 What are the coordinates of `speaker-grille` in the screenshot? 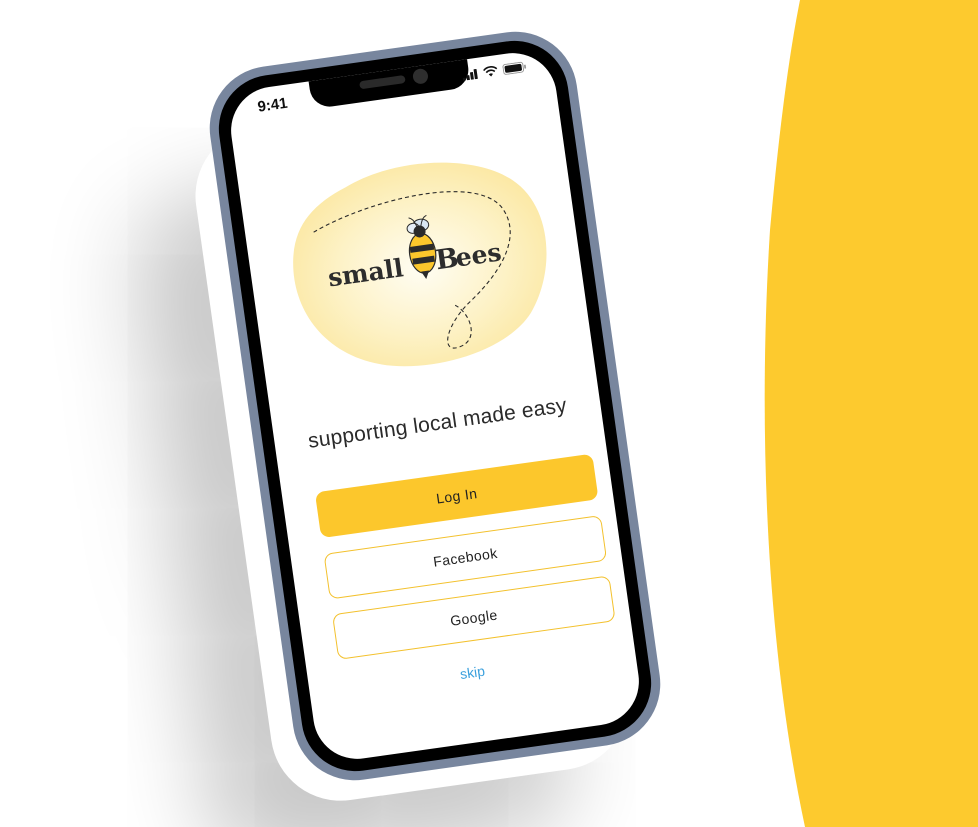 It's located at (382, 82).